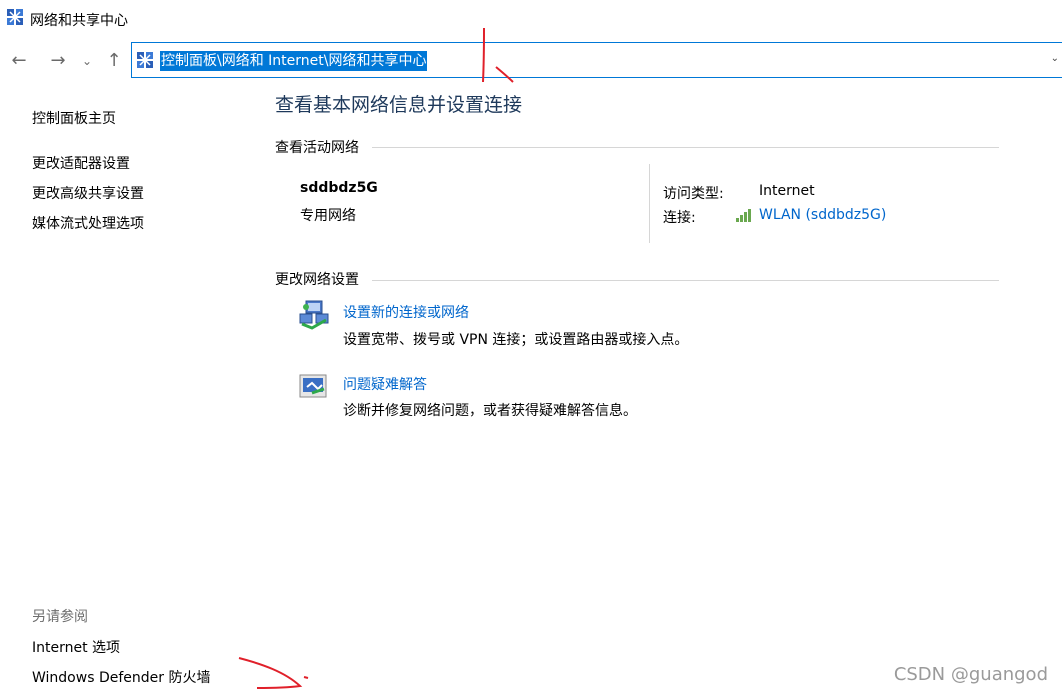  I want to click on see-also-title: 另请参阅, so click(60, 617).